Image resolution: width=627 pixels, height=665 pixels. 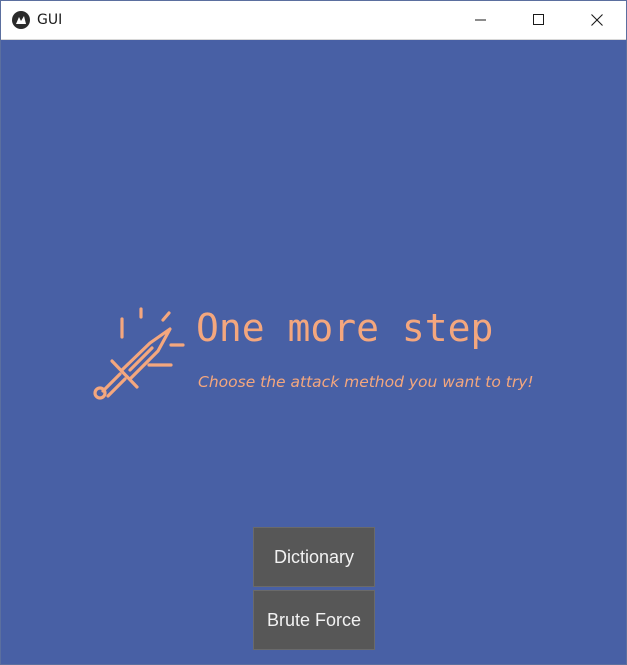 I want to click on minimize-icon, so click(x=480, y=20).